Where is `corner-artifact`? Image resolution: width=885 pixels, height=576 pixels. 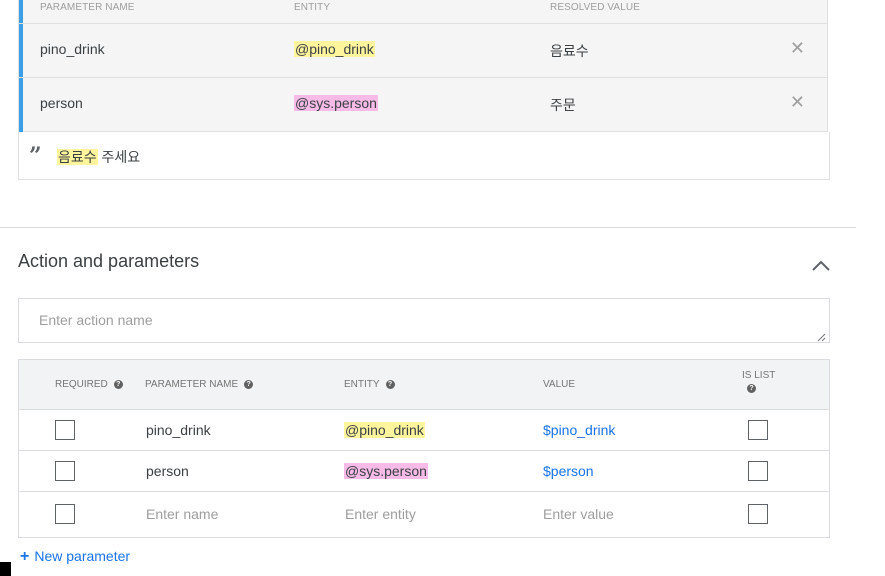
corner-artifact is located at coordinates (5, 569).